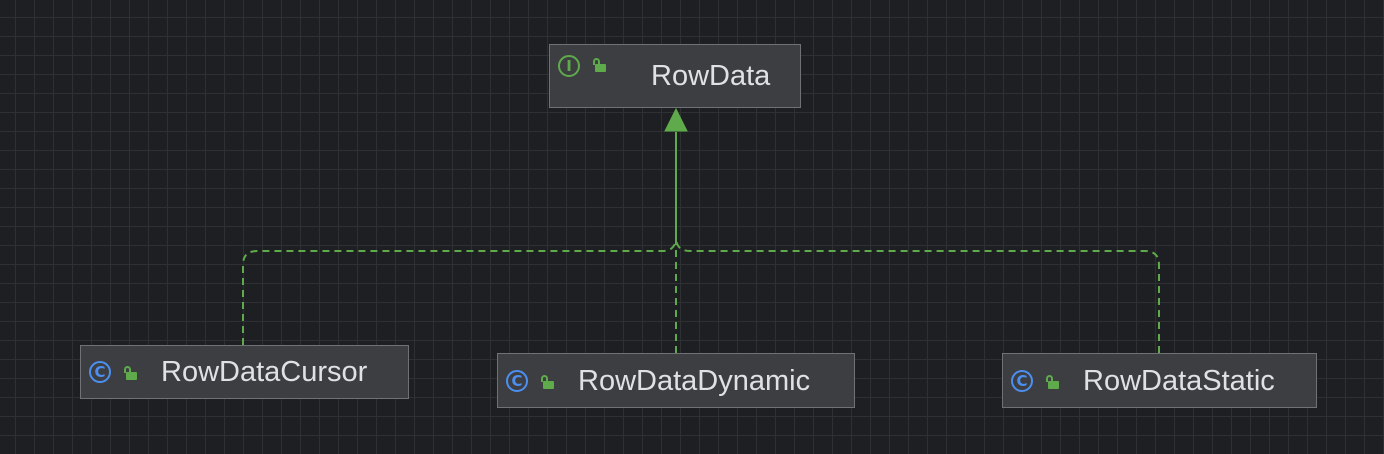  What do you see at coordinates (264, 372) in the screenshot?
I see `node-label: RowDataCursor` at bounding box center [264, 372].